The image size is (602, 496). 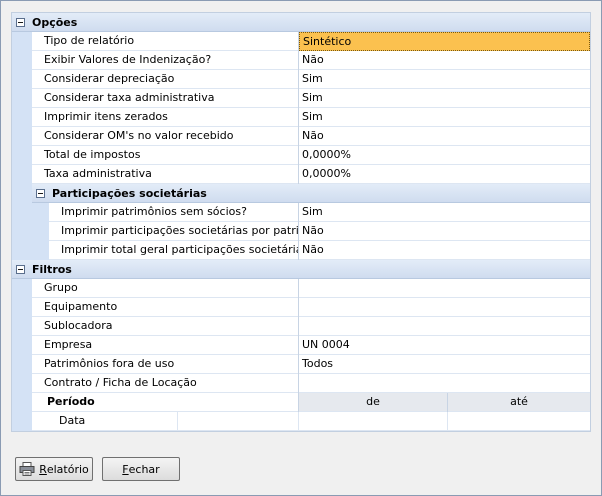 I want to click on property-row: Considerar taxa administrativa Sim, so click(x=301, y=98).